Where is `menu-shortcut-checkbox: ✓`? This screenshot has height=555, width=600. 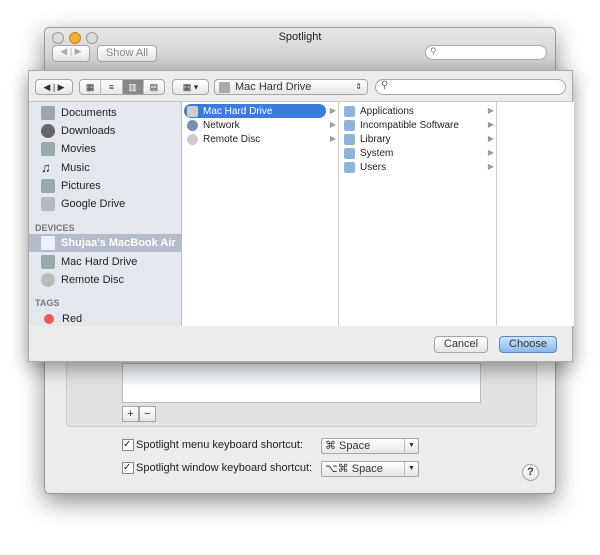 menu-shortcut-checkbox: ✓ is located at coordinates (128, 445).